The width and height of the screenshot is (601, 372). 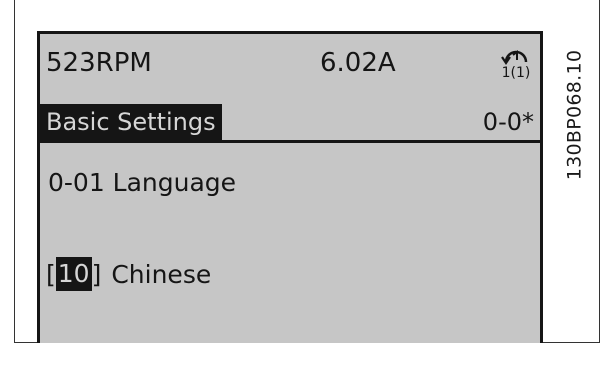 I want to click on value-close-bracket: ], so click(x=96, y=274).